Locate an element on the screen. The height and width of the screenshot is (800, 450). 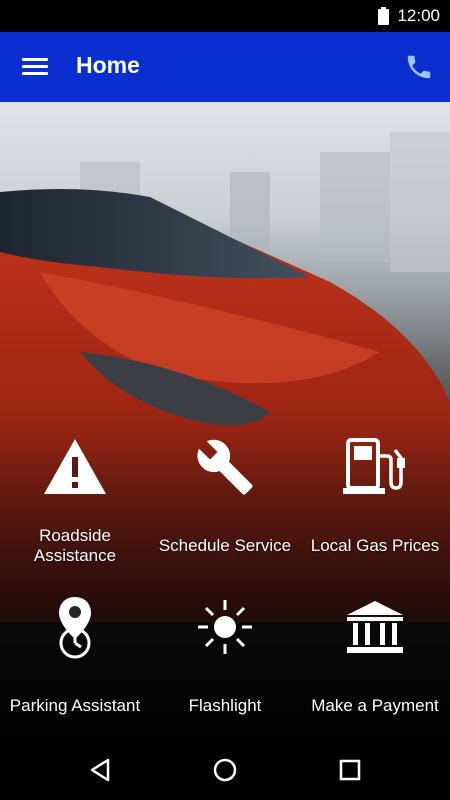
tile-parking-assistant: Parking Assistant is located at coordinates (75, 666).